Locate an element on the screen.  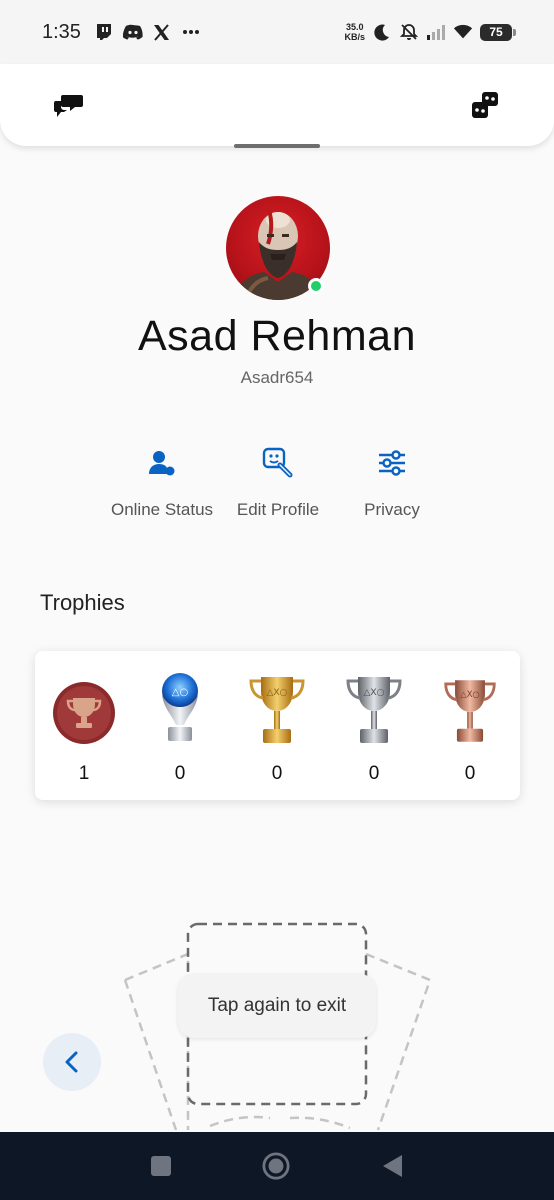
trophy-silver: △X○ 0 is located at coordinates (374, 728).